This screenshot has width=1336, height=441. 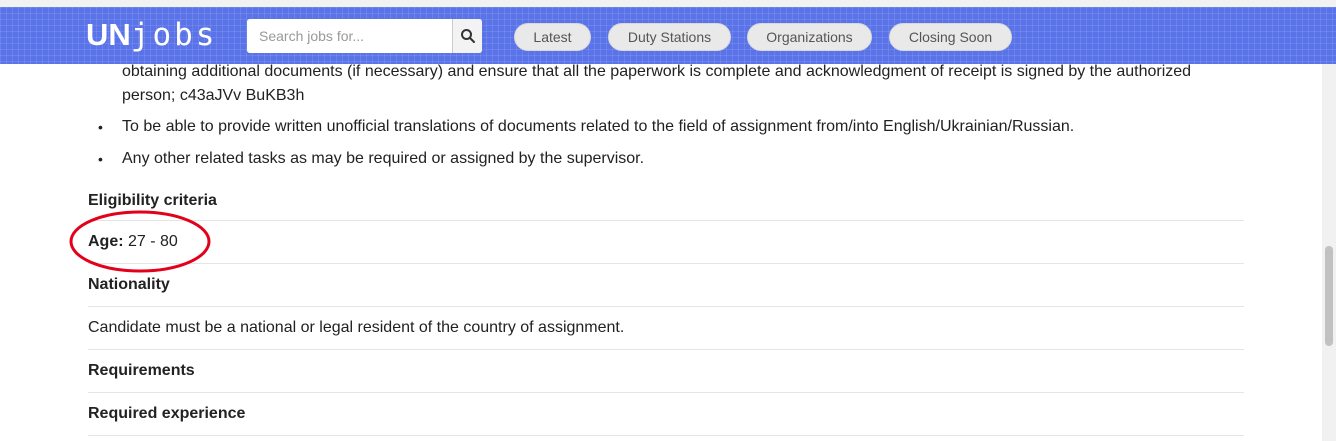 I want to click on nav-latest: Latest, so click(x=552, y=37).